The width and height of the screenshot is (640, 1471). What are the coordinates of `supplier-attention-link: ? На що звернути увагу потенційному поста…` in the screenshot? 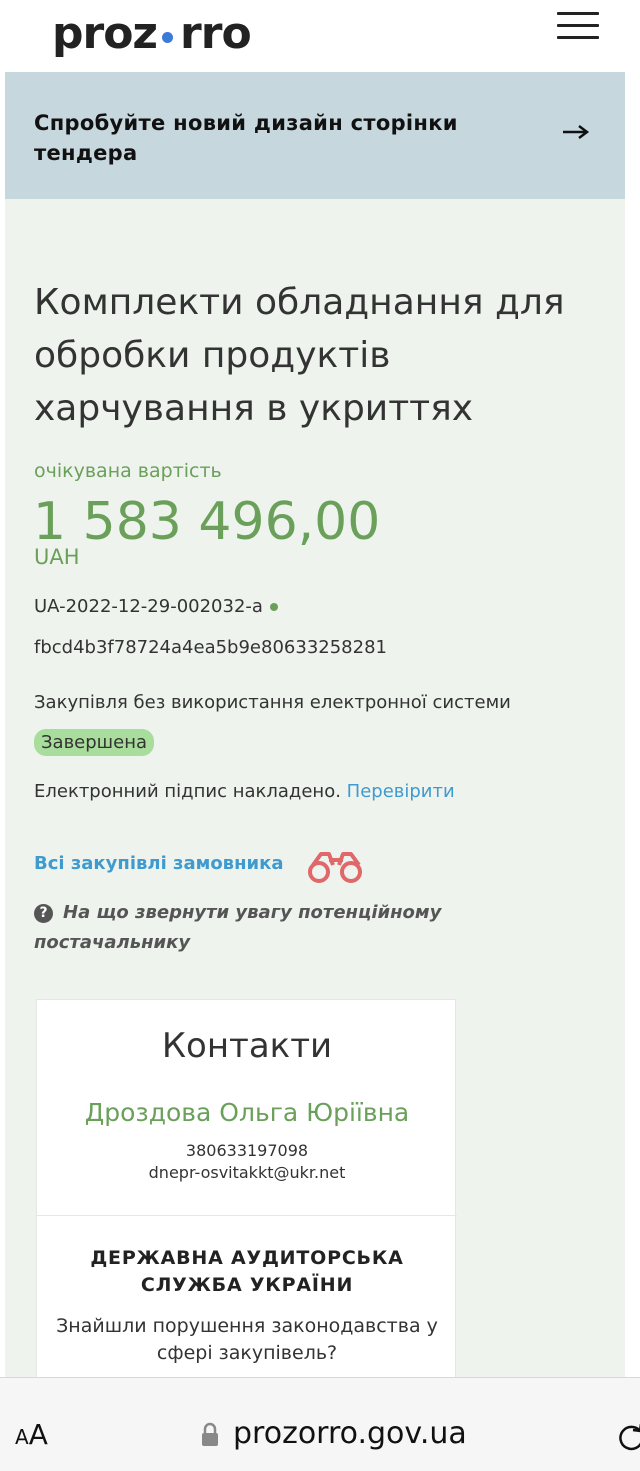 It's located at (269, 928).